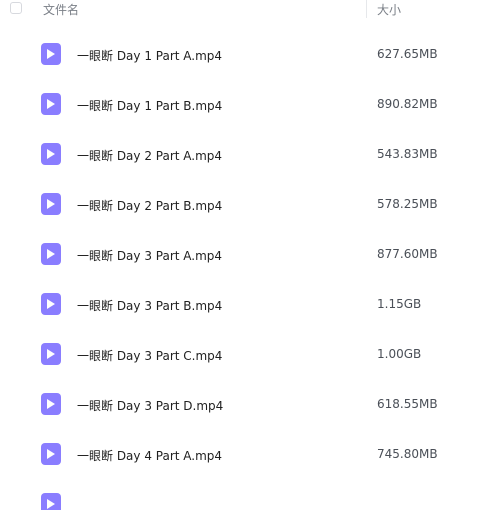 The image size is (483, 510). What do you see at coordinates (389, 9) in the screenshot?
I see `column-header-size: 大小` at bounding box center [389, 9].